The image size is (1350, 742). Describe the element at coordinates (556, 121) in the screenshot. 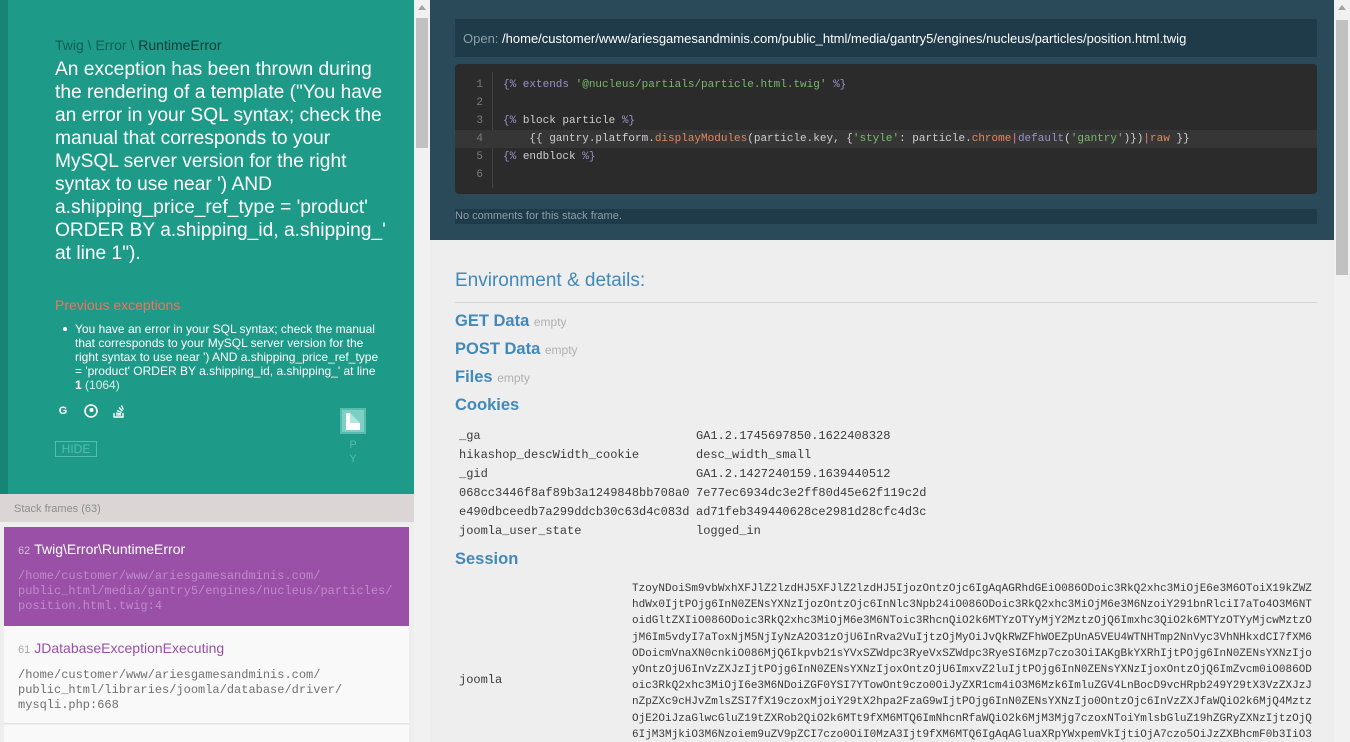

I see `code-line: 3 {% block particle %}` at that location.